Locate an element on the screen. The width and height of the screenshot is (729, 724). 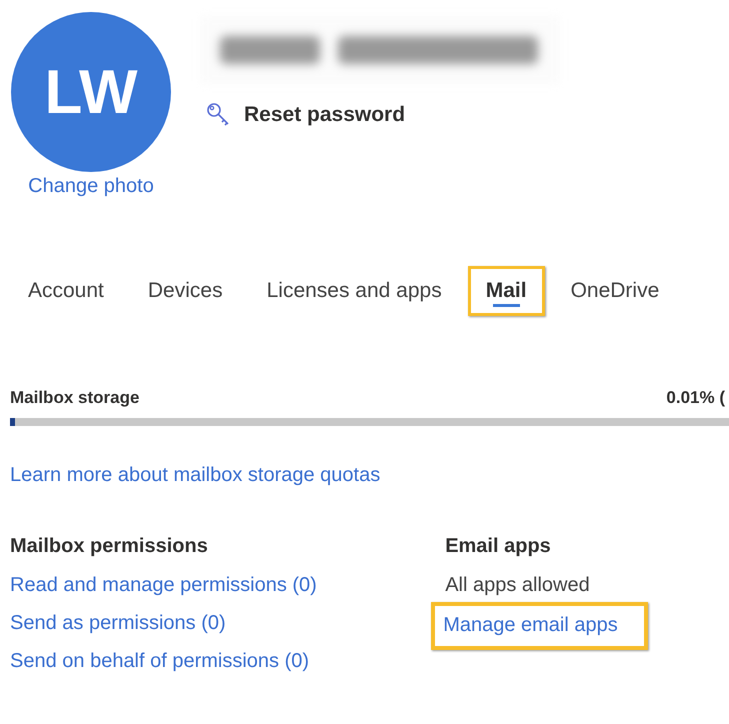
manage-apps-link: Manage email apps is located at coordinates (539, 626).